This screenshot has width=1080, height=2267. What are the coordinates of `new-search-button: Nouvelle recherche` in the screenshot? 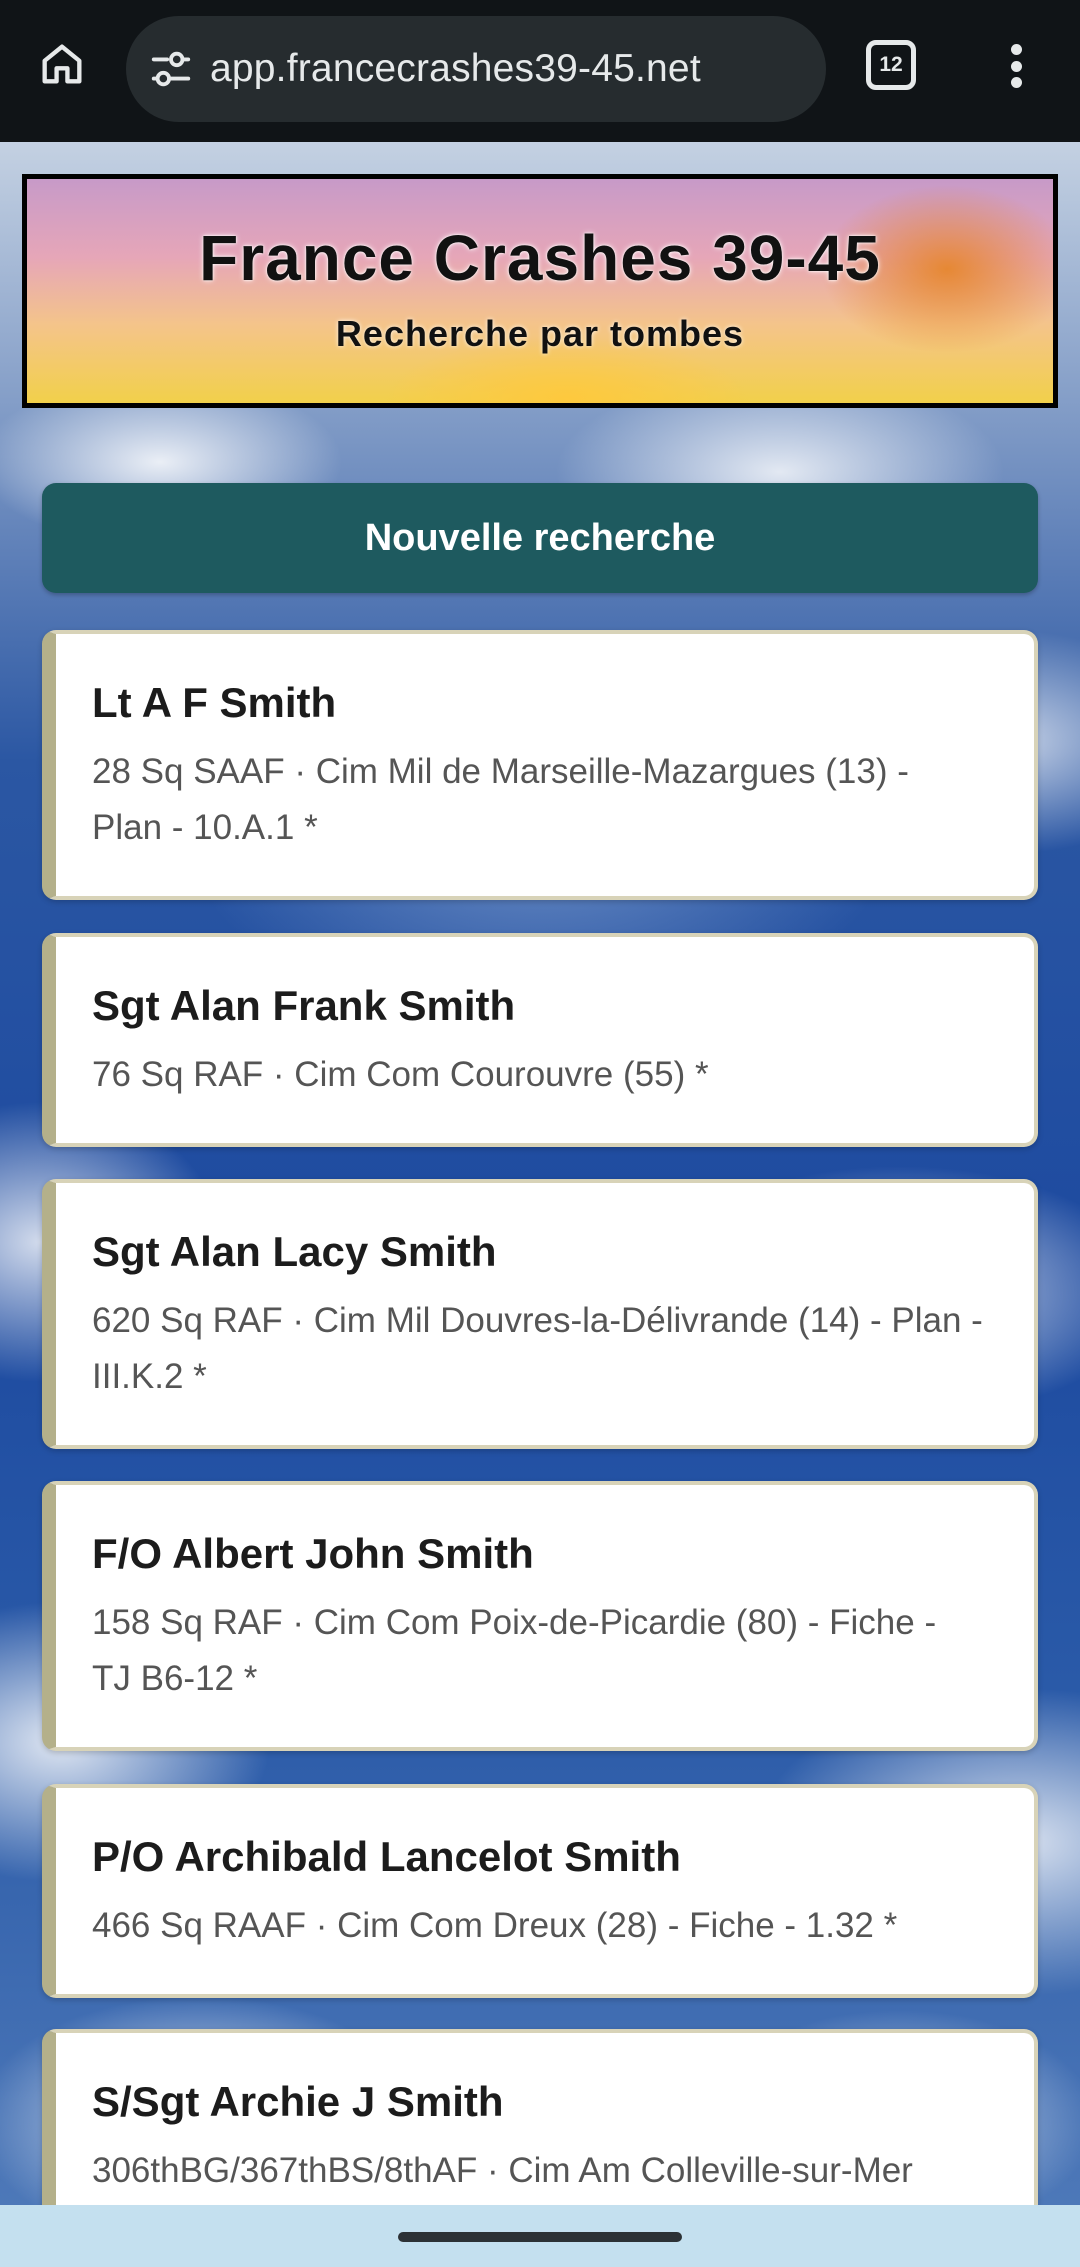 It's located at (540, 538).